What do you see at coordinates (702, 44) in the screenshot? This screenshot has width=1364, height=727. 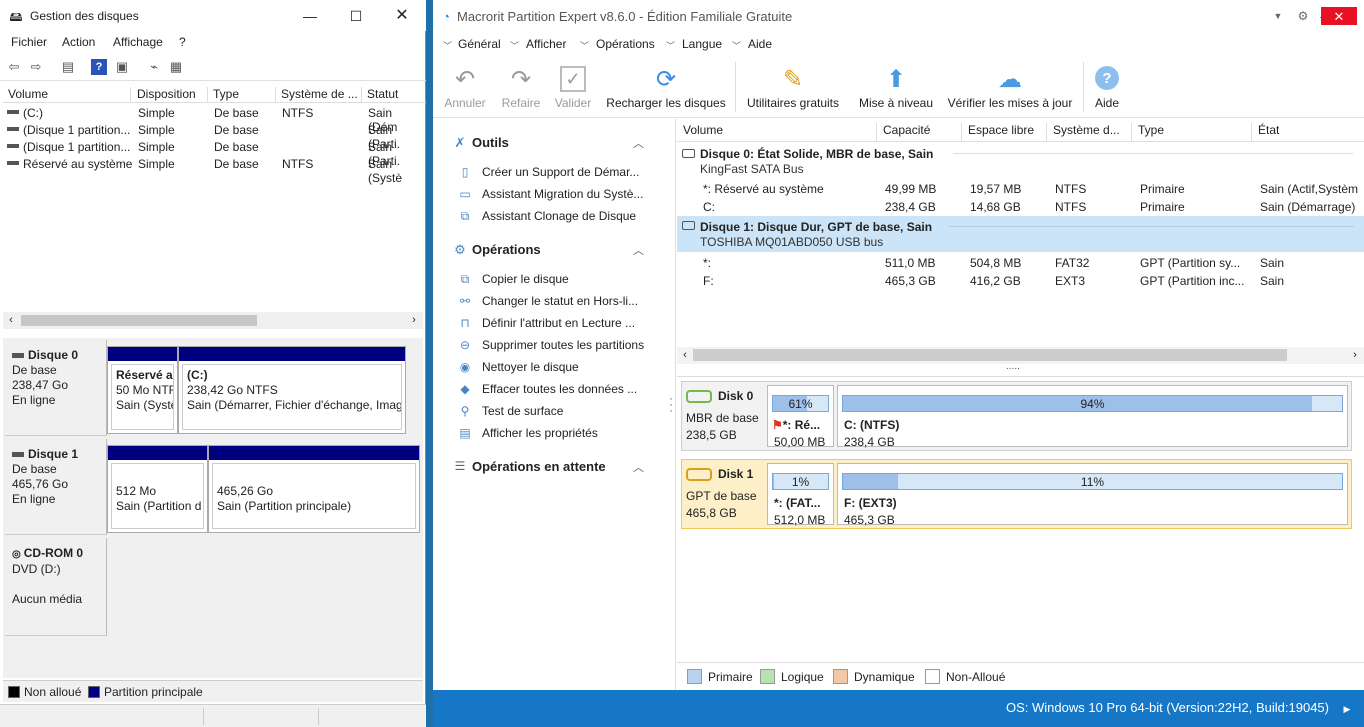 I see `menu-langue: Langue` at bounding box center [702, 44].